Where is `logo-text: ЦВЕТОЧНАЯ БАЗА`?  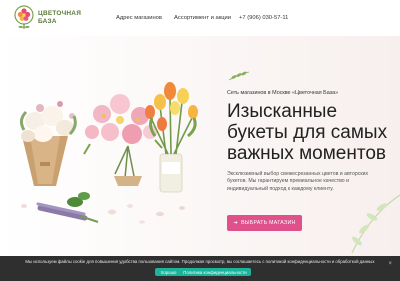
logo-text: ЦВЕТОЧНАЯ БАЗА is located at coordinates (59, 17).